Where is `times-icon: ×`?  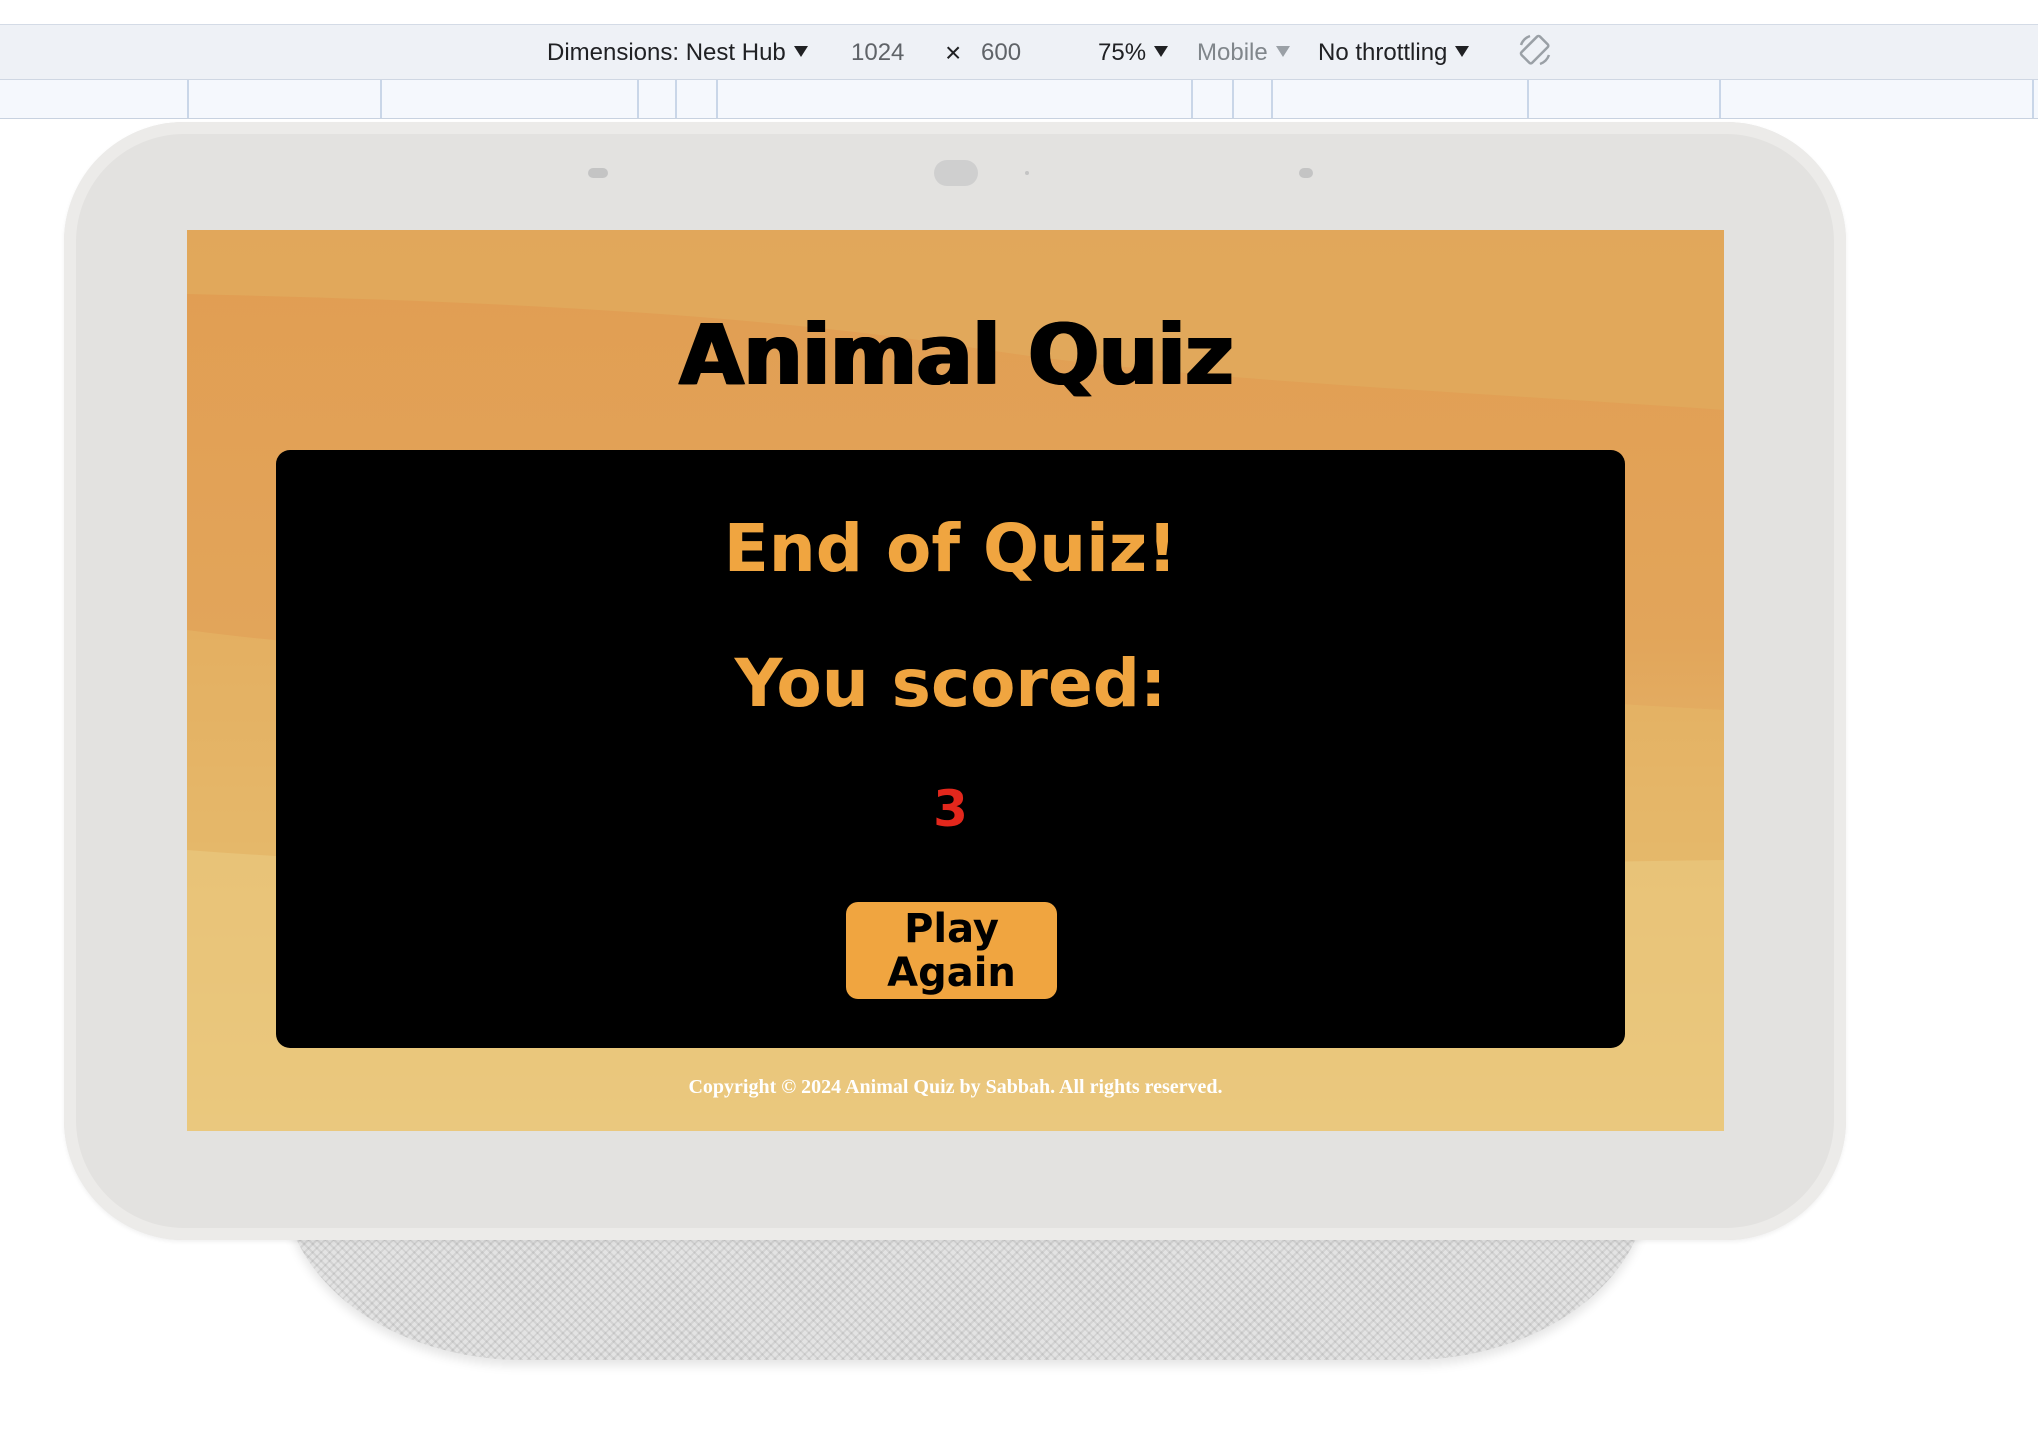
times-icon: × is located at coordinates (953, 52).